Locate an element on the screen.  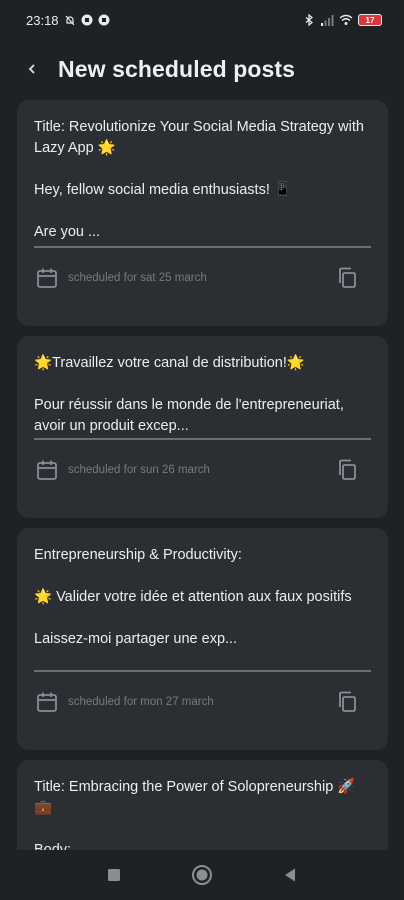
square-icon is located at coordinates (114, 875).